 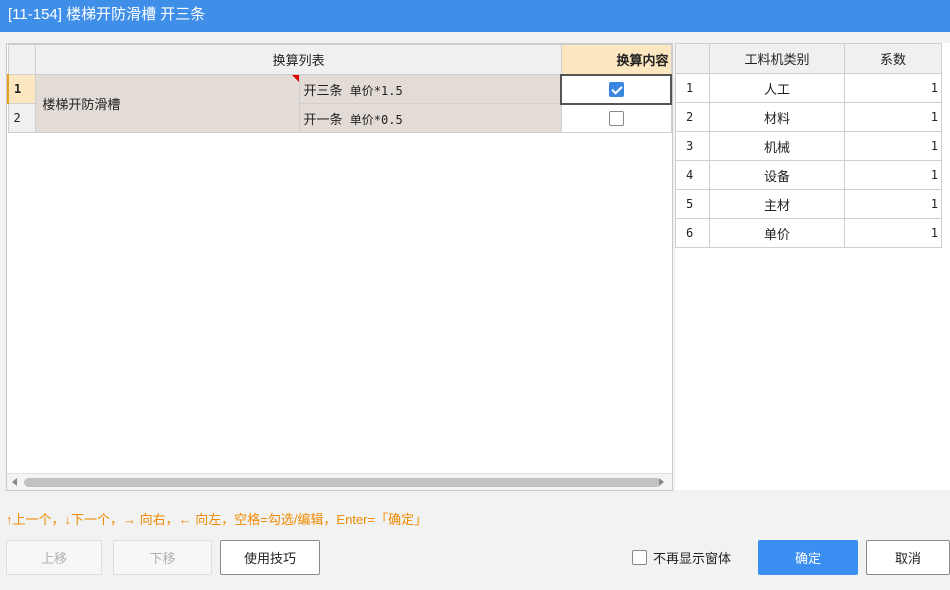 What do you see at coordinates (777, 233) in the screenshot?
I see `category-cell: 单价` at bounding box center [777, 233].